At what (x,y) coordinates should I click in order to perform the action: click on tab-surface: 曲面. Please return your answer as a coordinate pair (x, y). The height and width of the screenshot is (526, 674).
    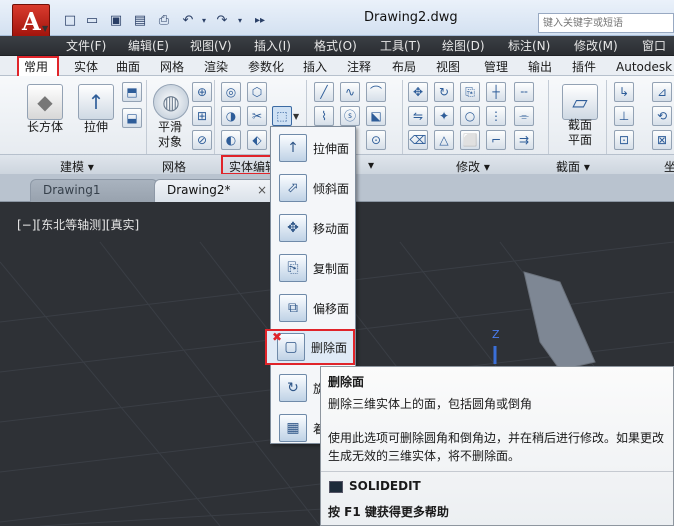
    Looking at the image, I should click on (128, 67).